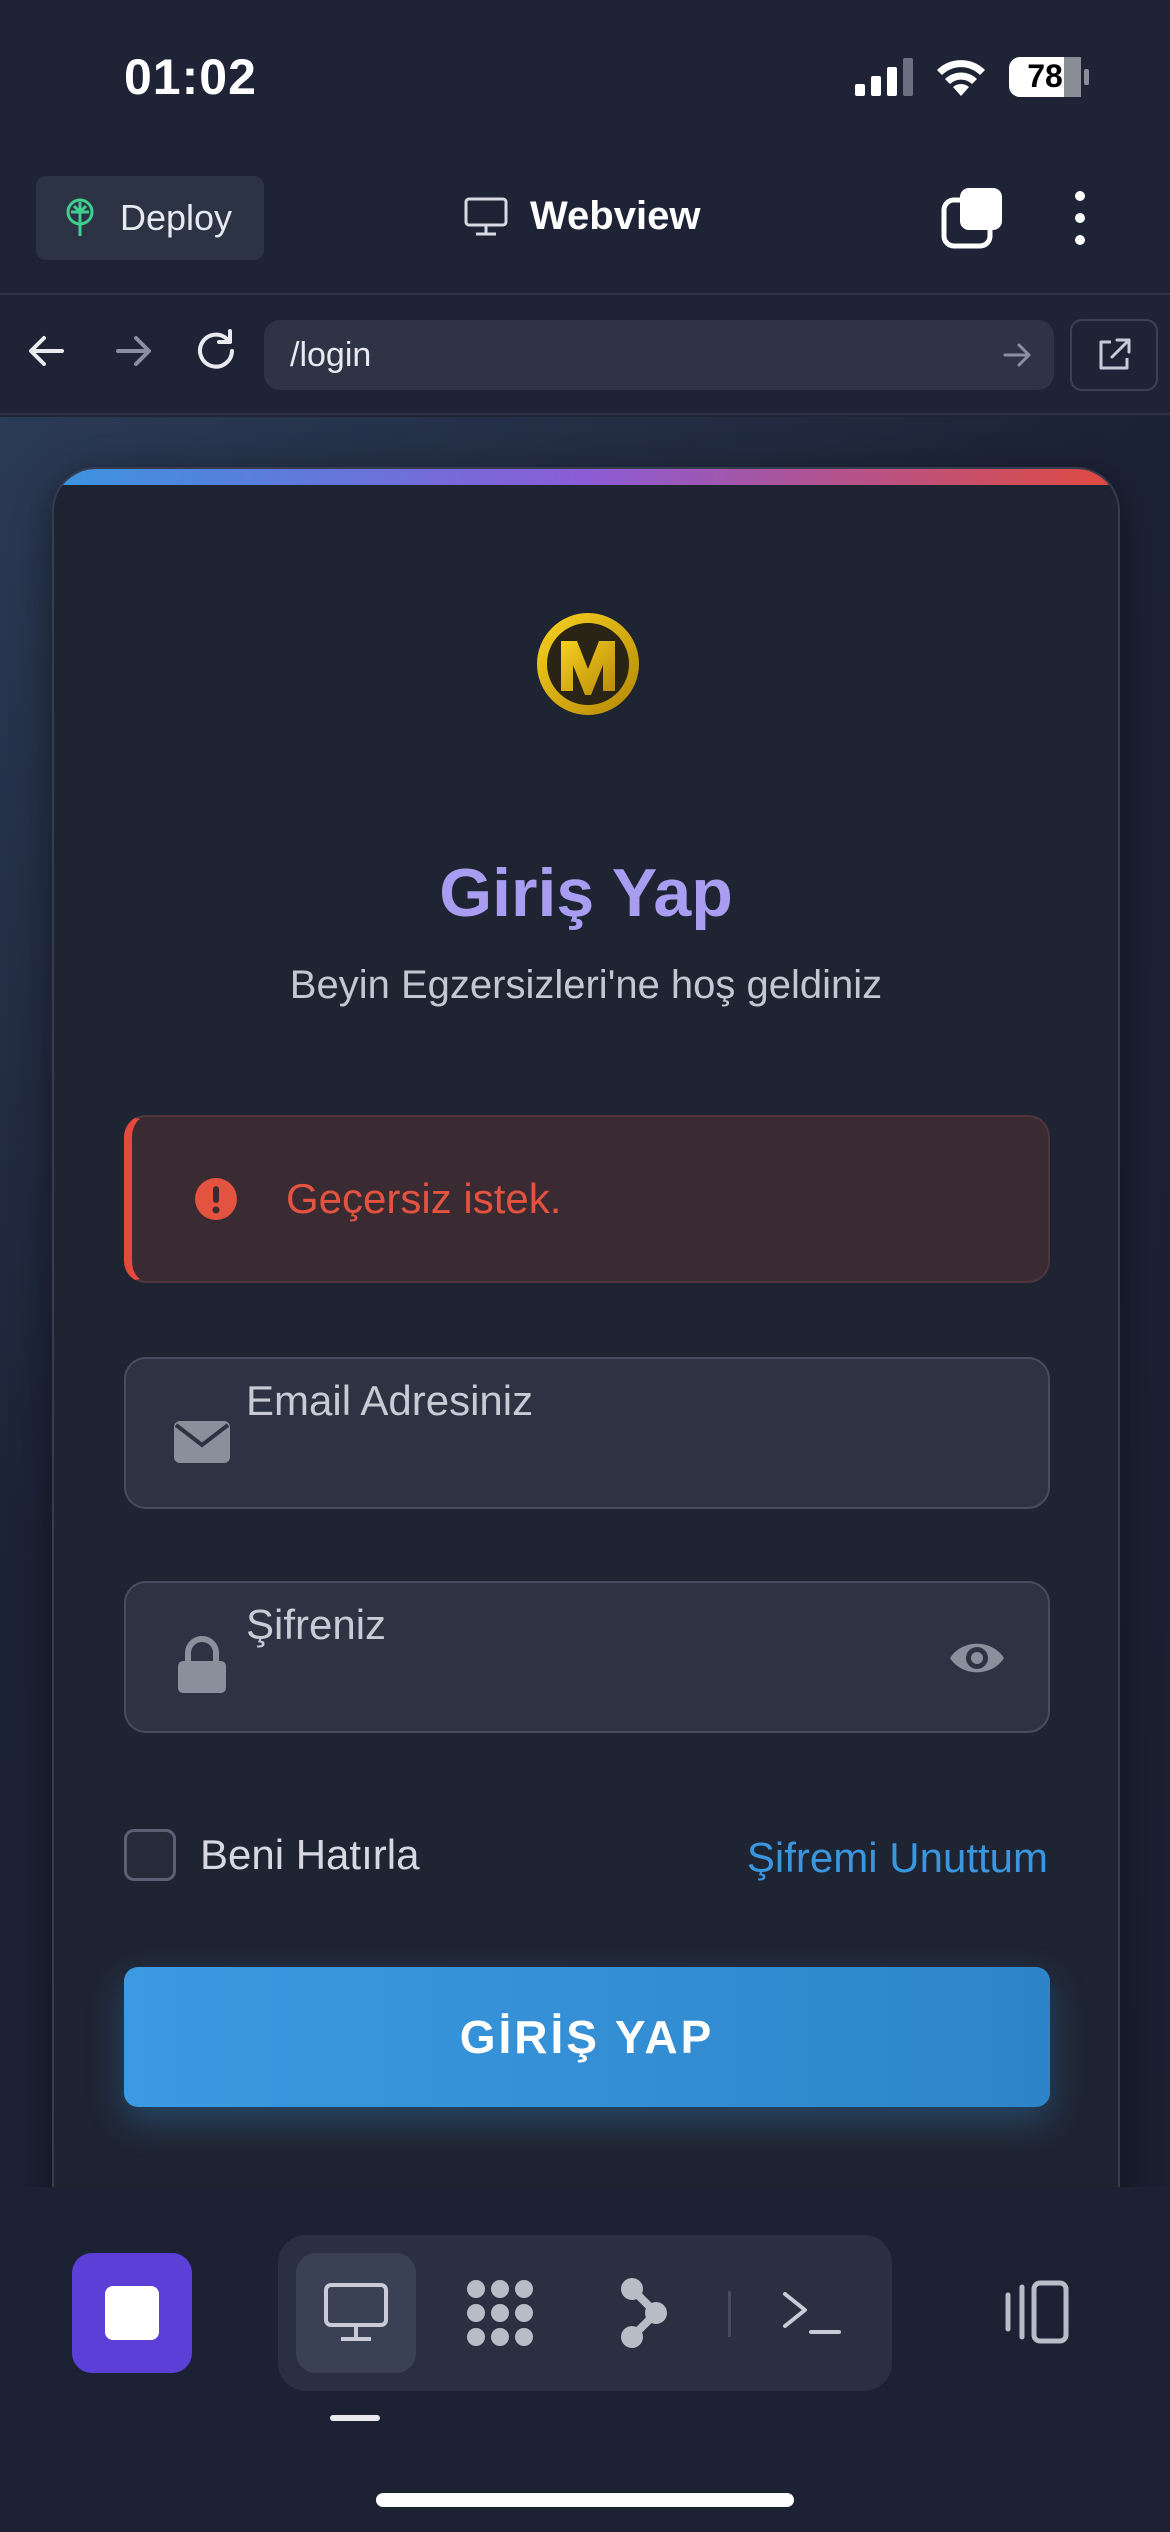 The width and height of the screenshot is (1170, 2532). Describe the element at coordinates (216, 1199) in the screenshot. I see `error-icon` at that location.